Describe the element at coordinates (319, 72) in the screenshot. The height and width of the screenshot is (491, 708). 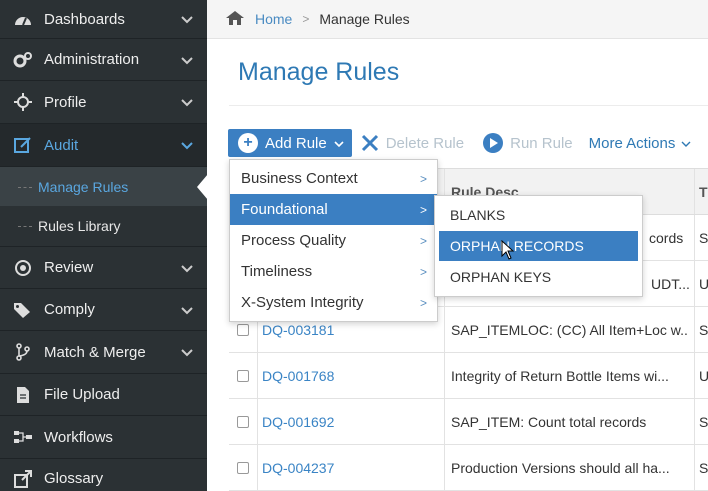
I see `page-title: Manage Rules` at that location.